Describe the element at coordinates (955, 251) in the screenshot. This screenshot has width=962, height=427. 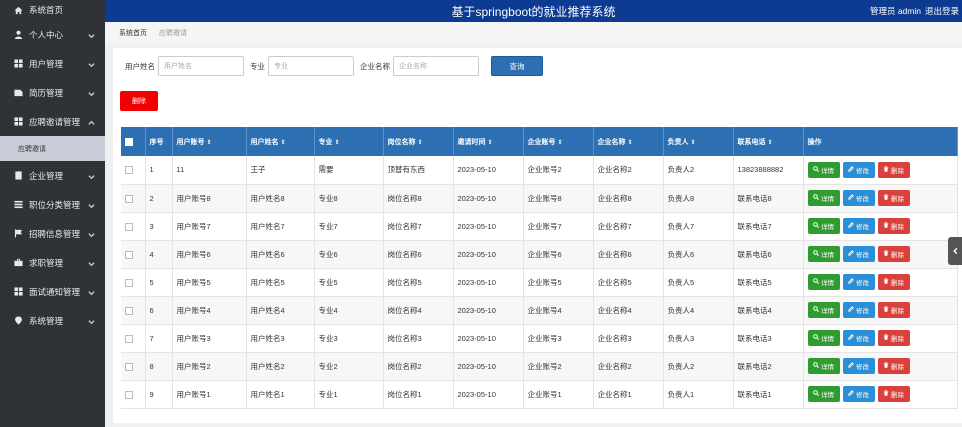
I see `collapse-tab` at that location.